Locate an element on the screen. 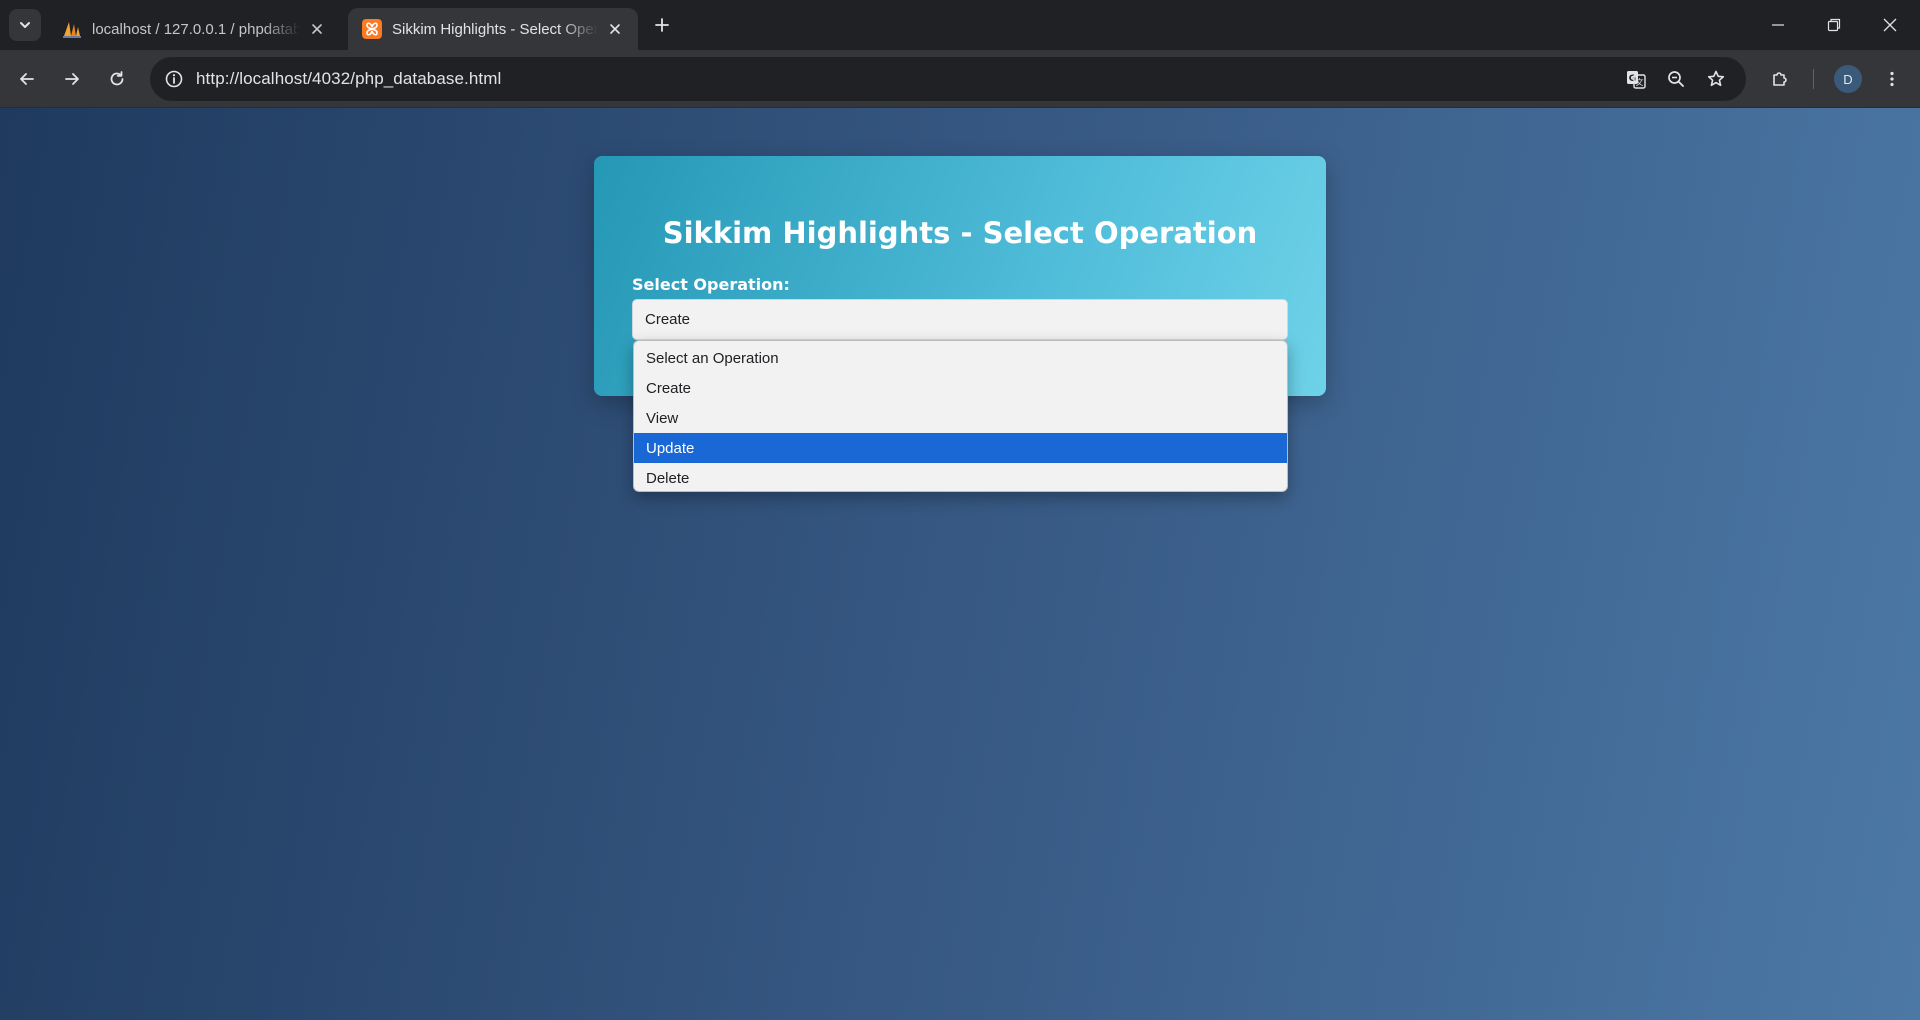 Image resolution: width=1920 pixels, height=1020 pixels. toolbar-divider is located at coordinates (1813, 79).